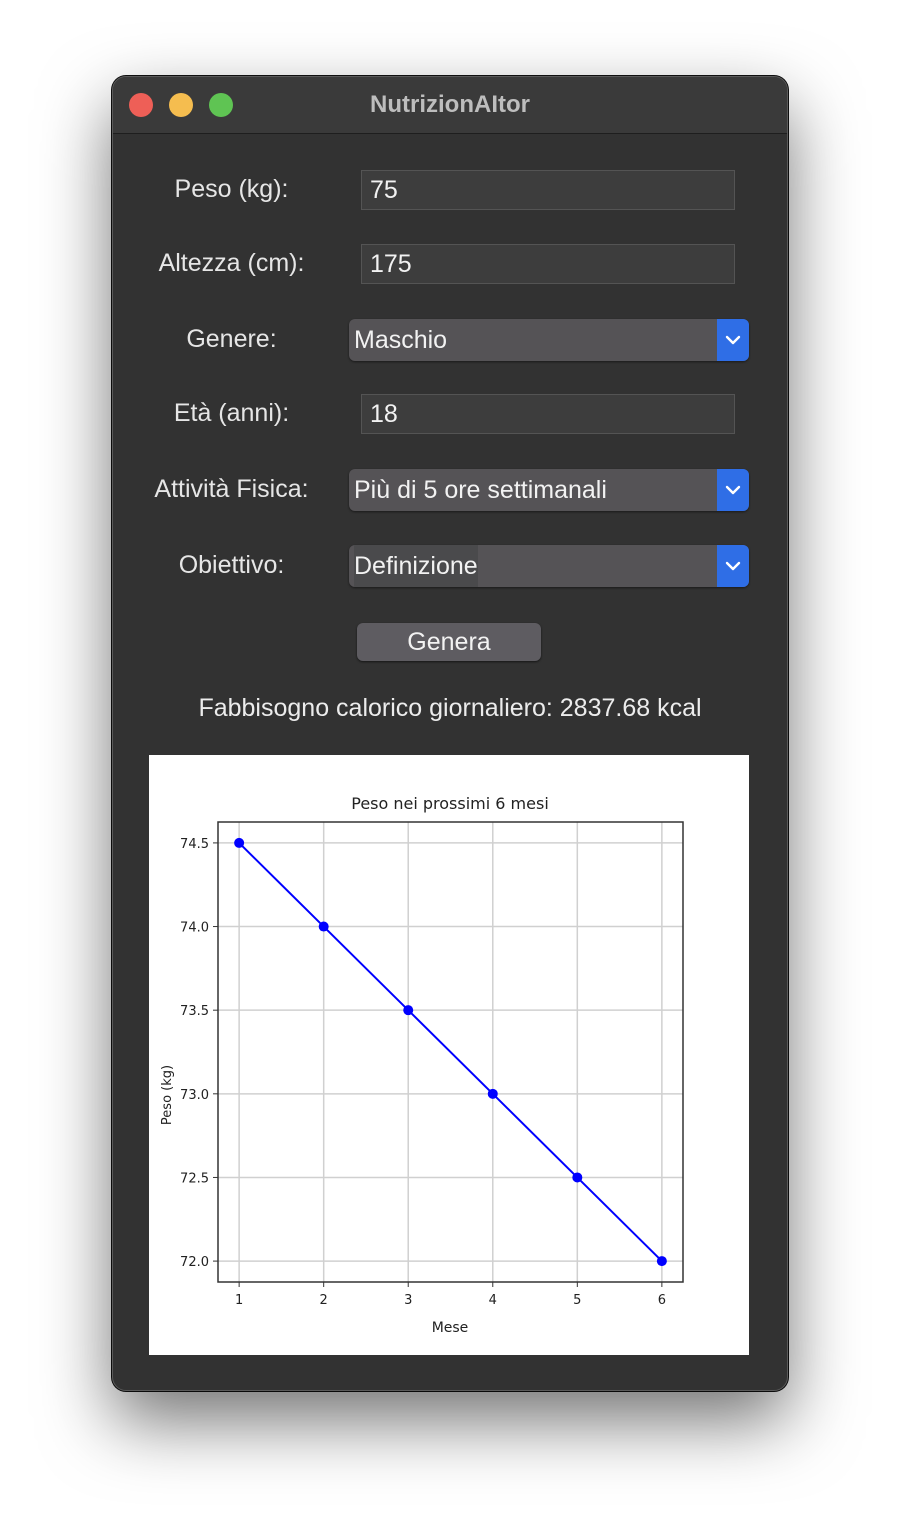 The height and width of the screenshot is (1538, 898). I want to click on height-label: Altezza (cm):, so click(231, 263).